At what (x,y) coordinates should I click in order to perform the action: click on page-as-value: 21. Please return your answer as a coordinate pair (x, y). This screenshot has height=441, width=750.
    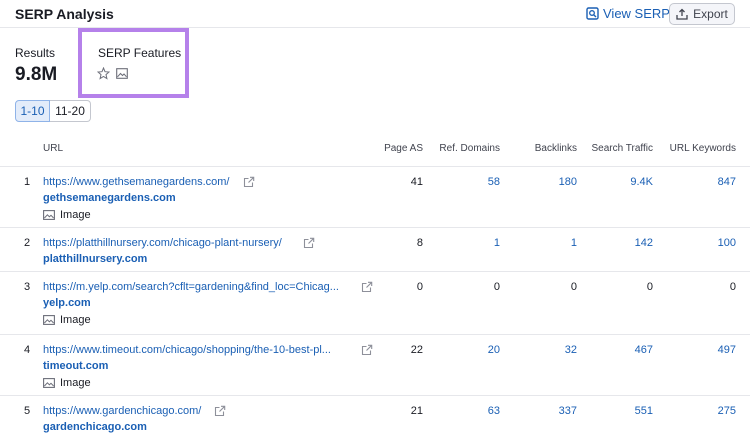
    Looking at the image, I should click on (416, 411).